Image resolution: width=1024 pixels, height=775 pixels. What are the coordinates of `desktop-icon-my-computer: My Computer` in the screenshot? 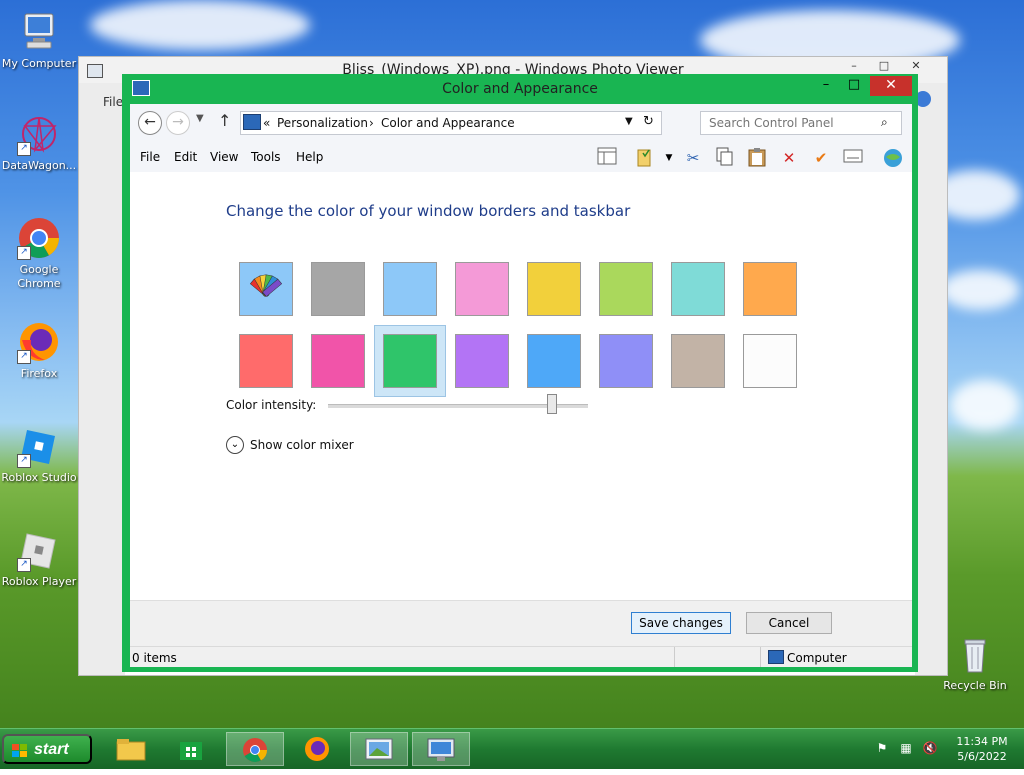 It's located at (39, 40).